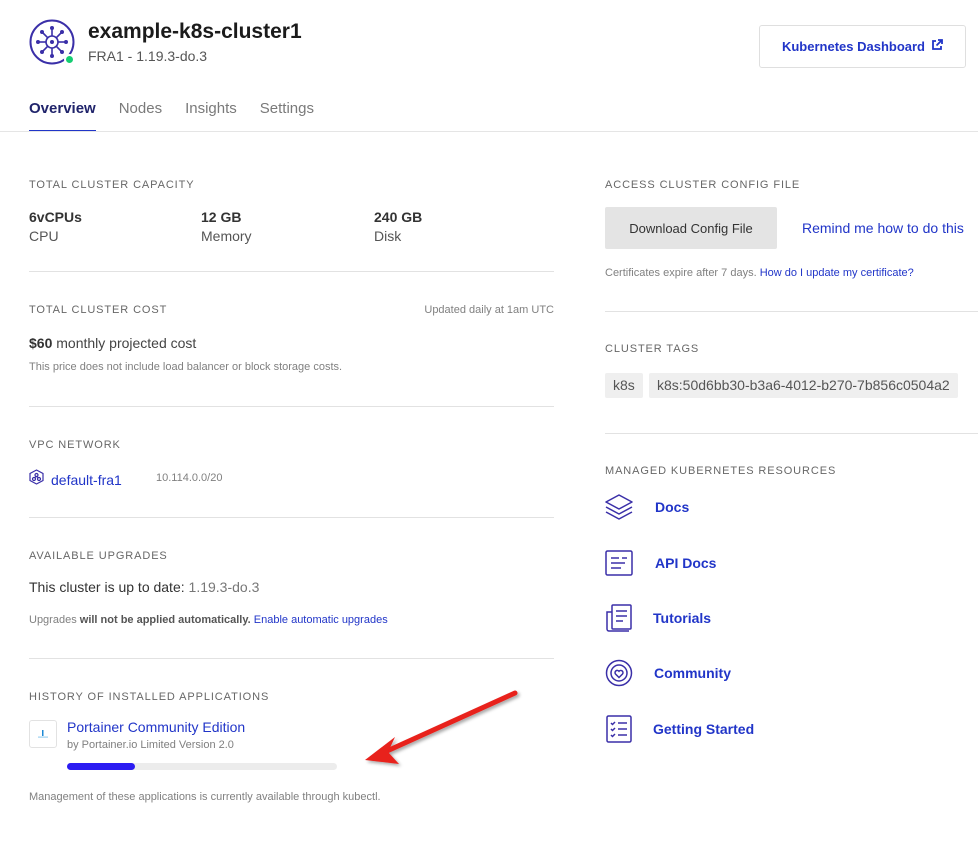 The image size is (978, 865). I want to click on kubernetes-dashboard-button: Kubernetes Dashboard, so click(862, 46).